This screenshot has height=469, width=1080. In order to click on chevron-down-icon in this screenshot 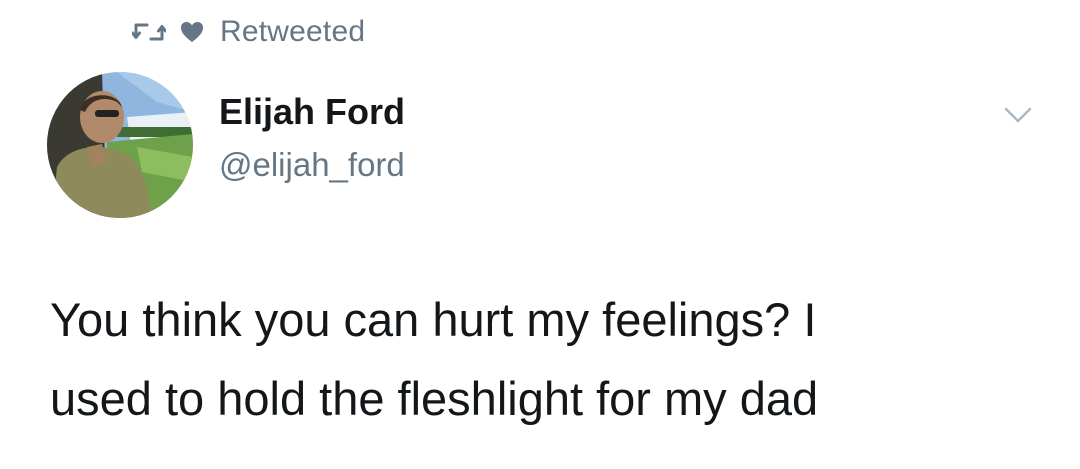, I will do `click(1018, 115)`.